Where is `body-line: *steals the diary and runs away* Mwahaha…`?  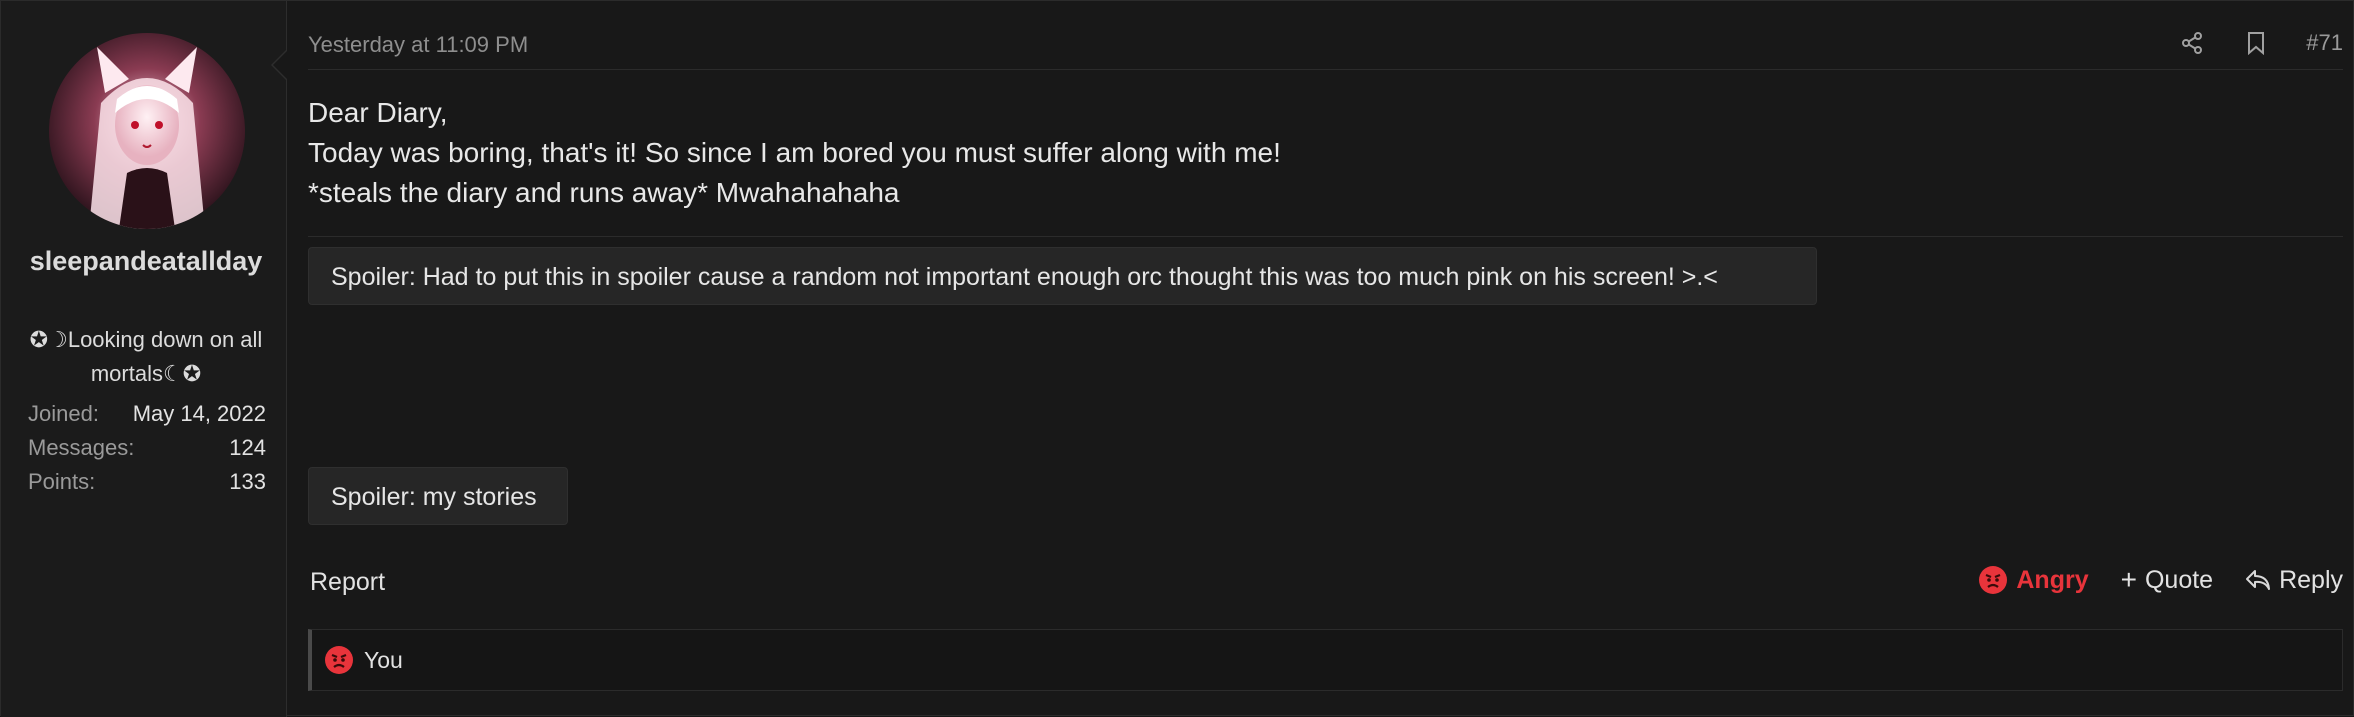
body-line: *steals the diary and runs away* Mwahaha… is located at coordinates (604, 192).